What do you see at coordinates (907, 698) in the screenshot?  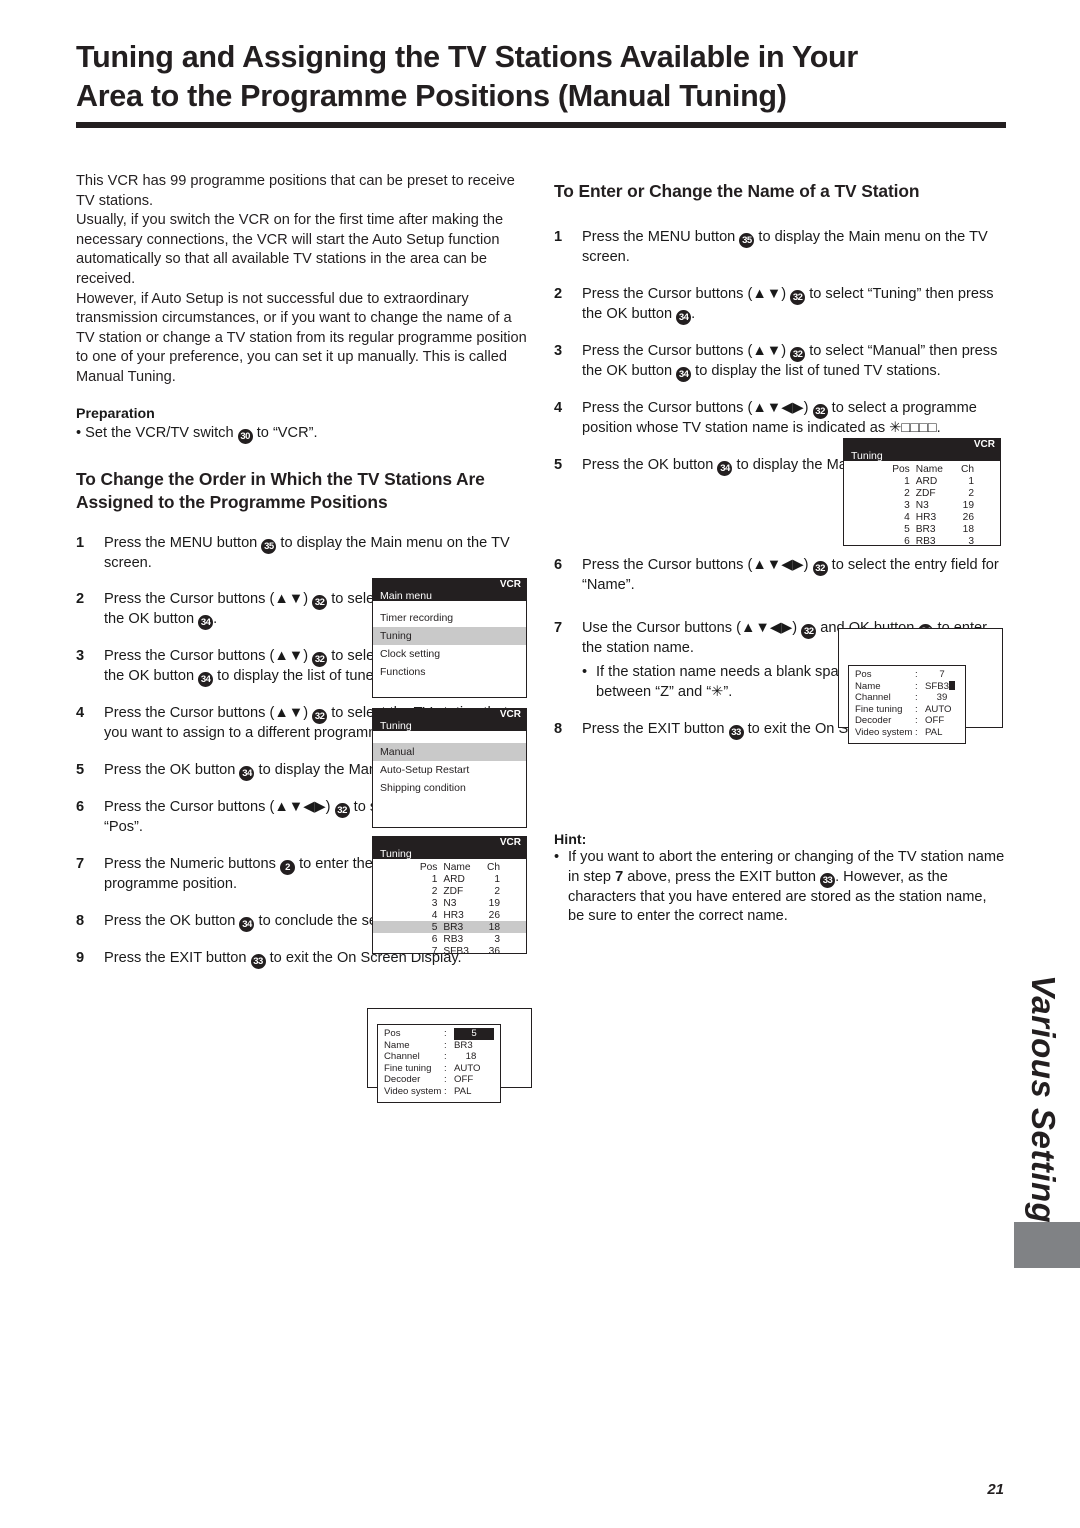 I see `manual-tuning-row: Channel:39` at bounding box center [907, 698].